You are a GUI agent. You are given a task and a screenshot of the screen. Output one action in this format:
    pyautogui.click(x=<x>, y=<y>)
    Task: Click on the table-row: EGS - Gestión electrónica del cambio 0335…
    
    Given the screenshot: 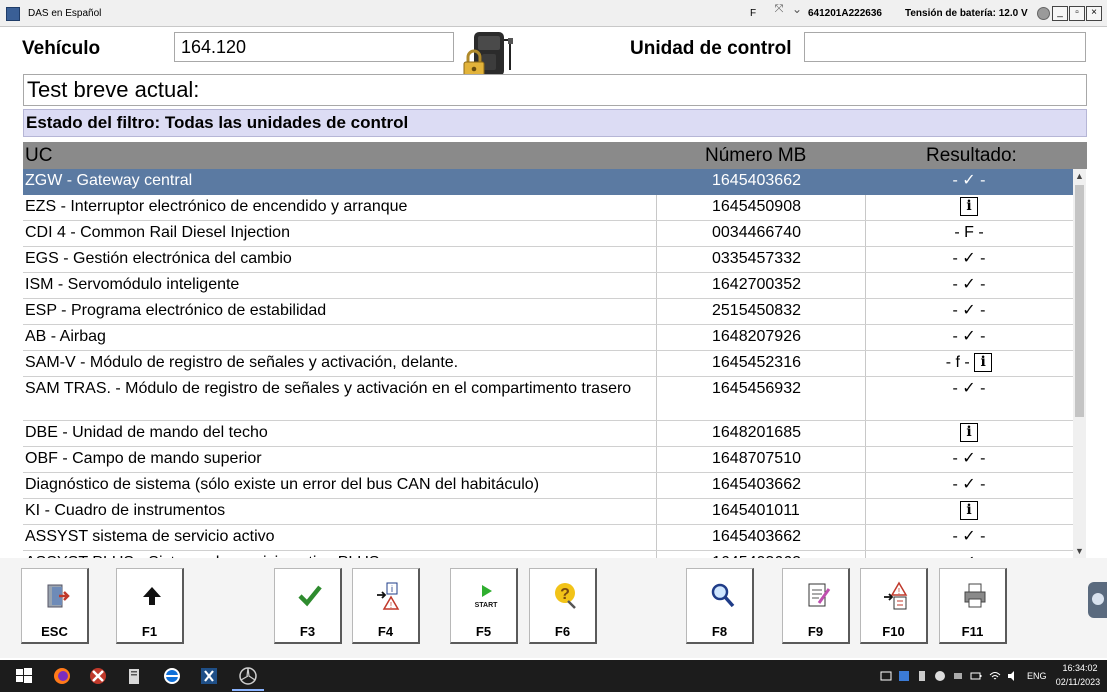 What is the action you would take?
    pyautogui.click(x=548, y=260)
    